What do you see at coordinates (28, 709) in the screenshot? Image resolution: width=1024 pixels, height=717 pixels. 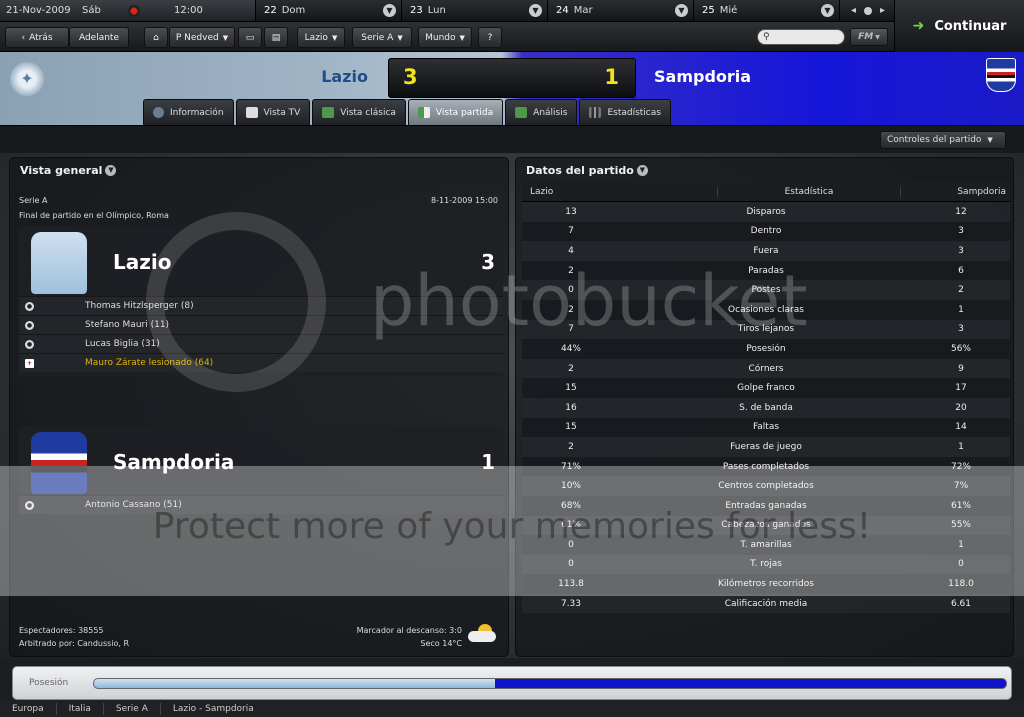 I see `breadcrumb-item: Europa` at bounding box center [28, 709].